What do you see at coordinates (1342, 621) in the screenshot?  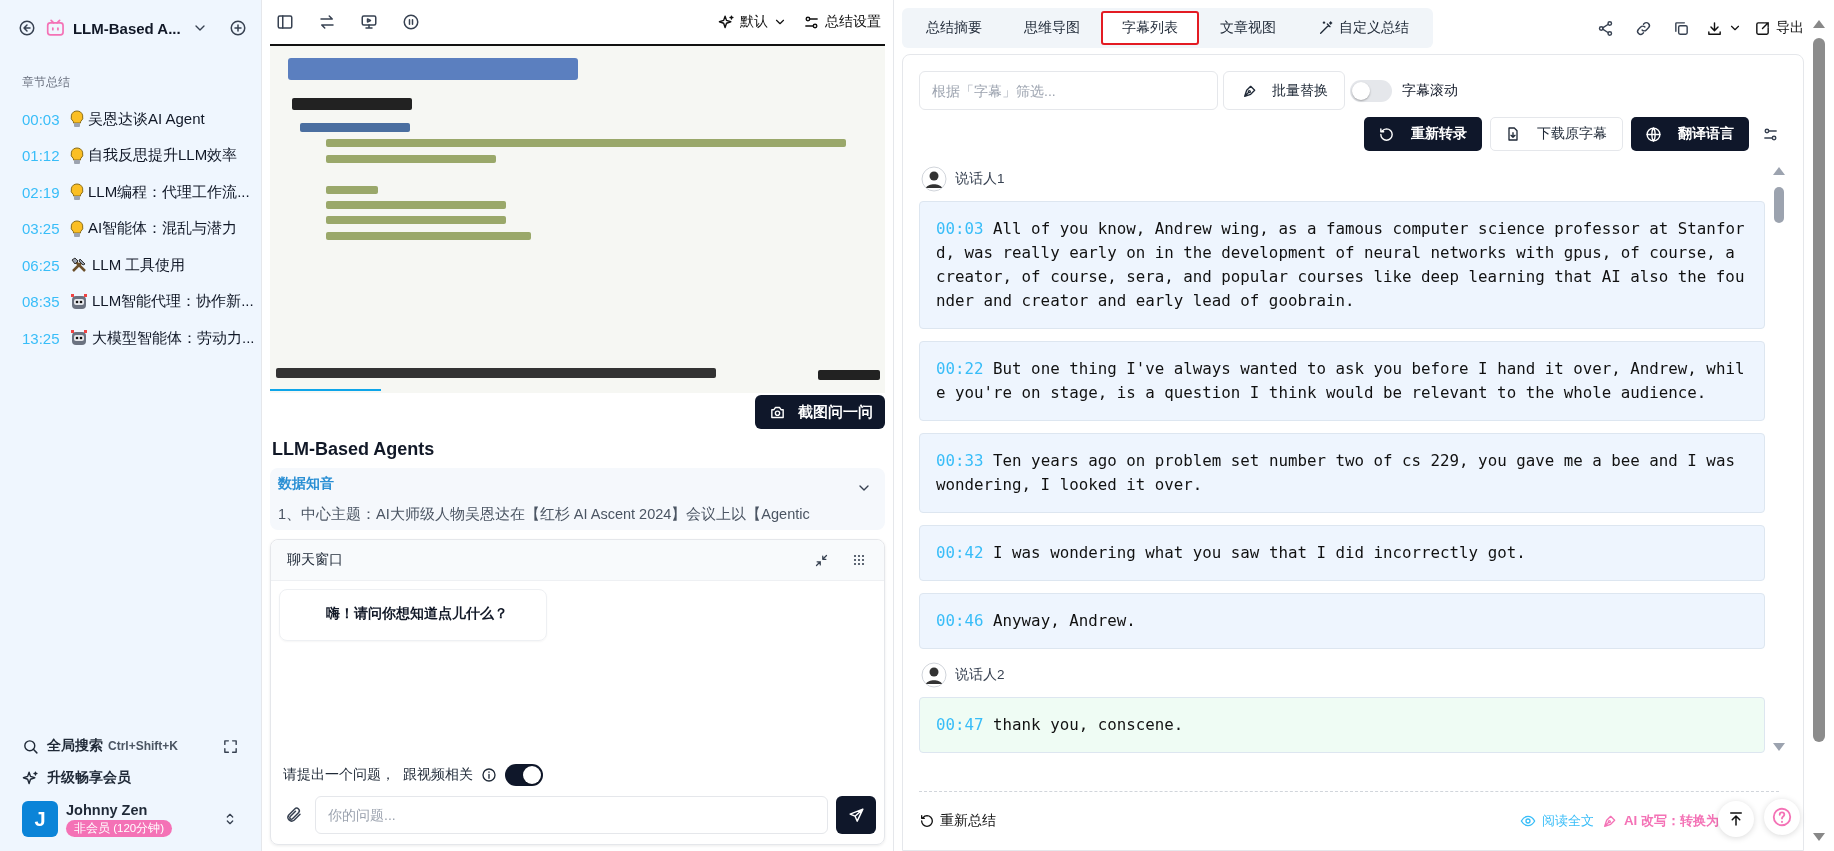 I see `subtitle-segment: 00:46 Anyway, Andrew.` at bounding box center [1342, 621].